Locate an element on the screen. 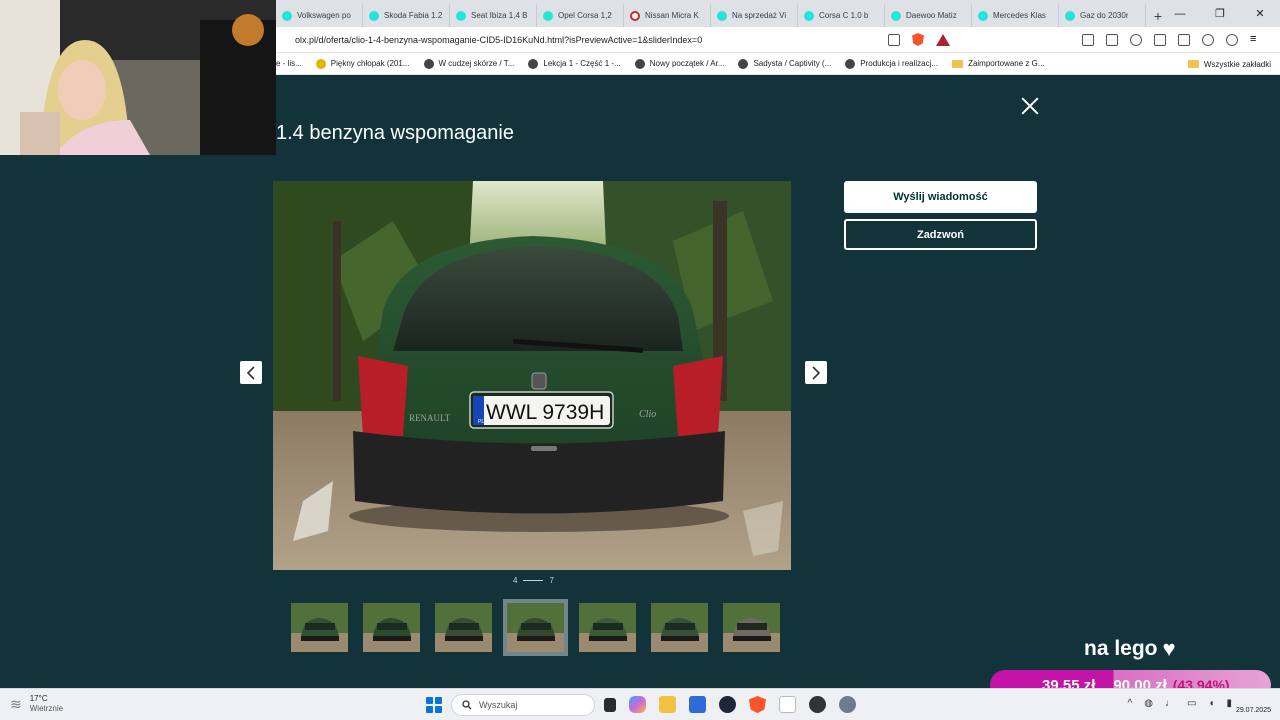  photo-counter: 4 7 is located at coordinates (533, 580).